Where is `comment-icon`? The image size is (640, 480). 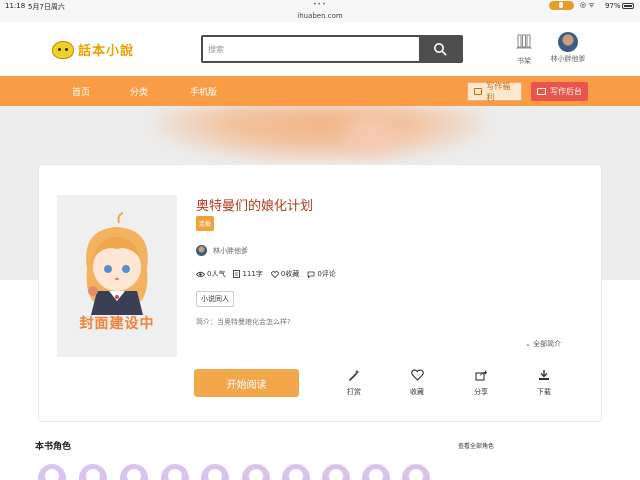
comment-icon is located at coordinates (311, 274).